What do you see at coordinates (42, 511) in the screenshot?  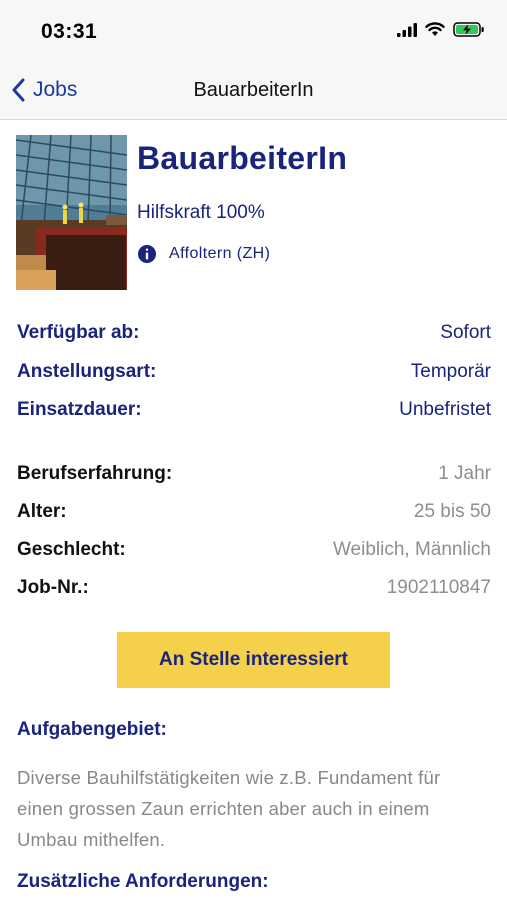 I see `detail-label: Alter:` at bounding box center [42, 511].